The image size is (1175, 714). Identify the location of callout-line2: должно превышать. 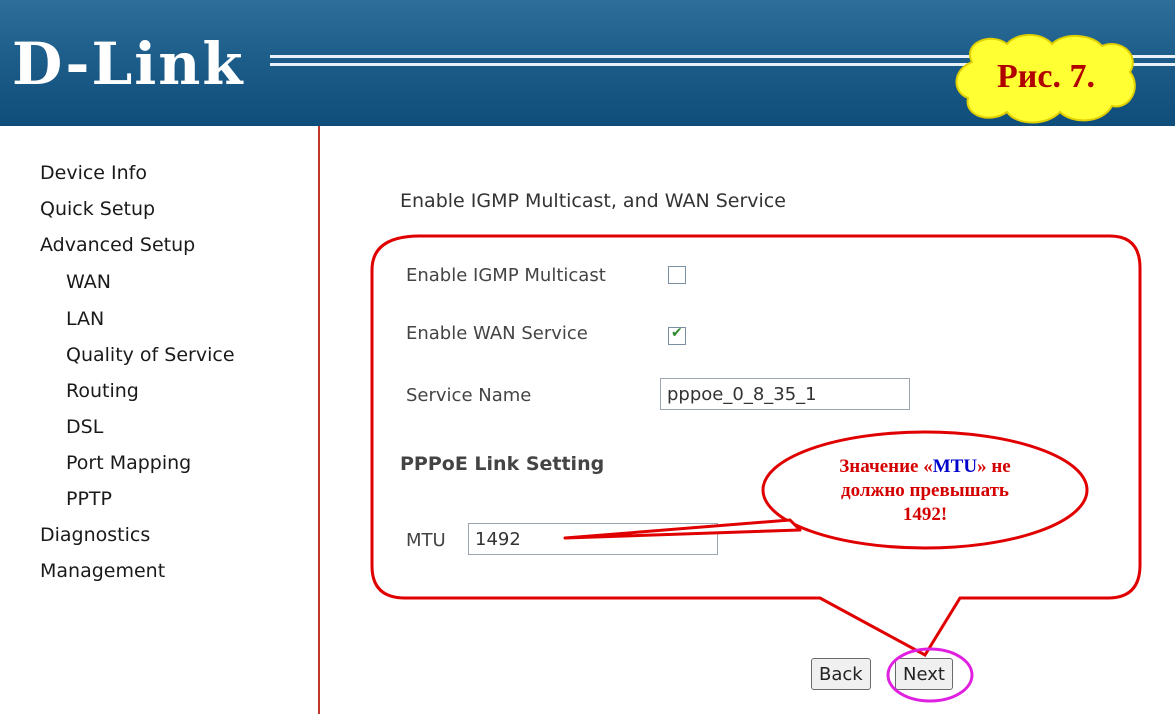
(925, 490).